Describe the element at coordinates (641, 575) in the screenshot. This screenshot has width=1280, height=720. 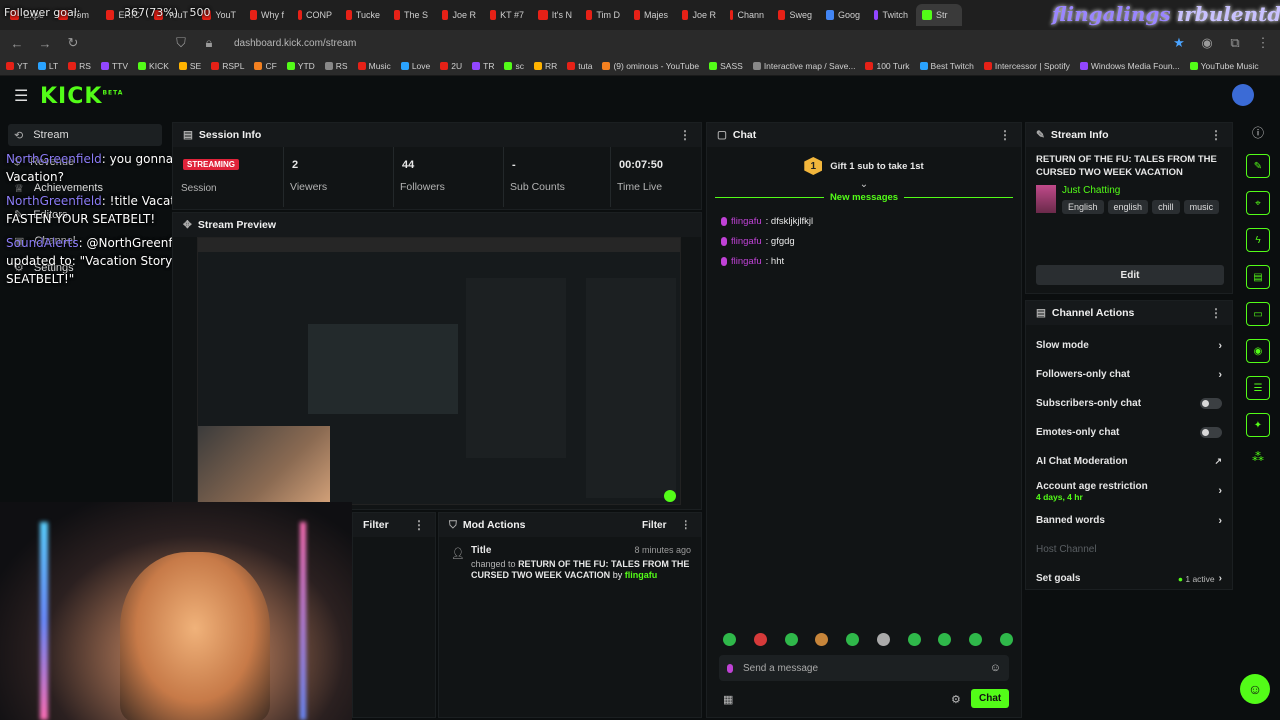
I see `mod-action-user: flingafu` at that location.